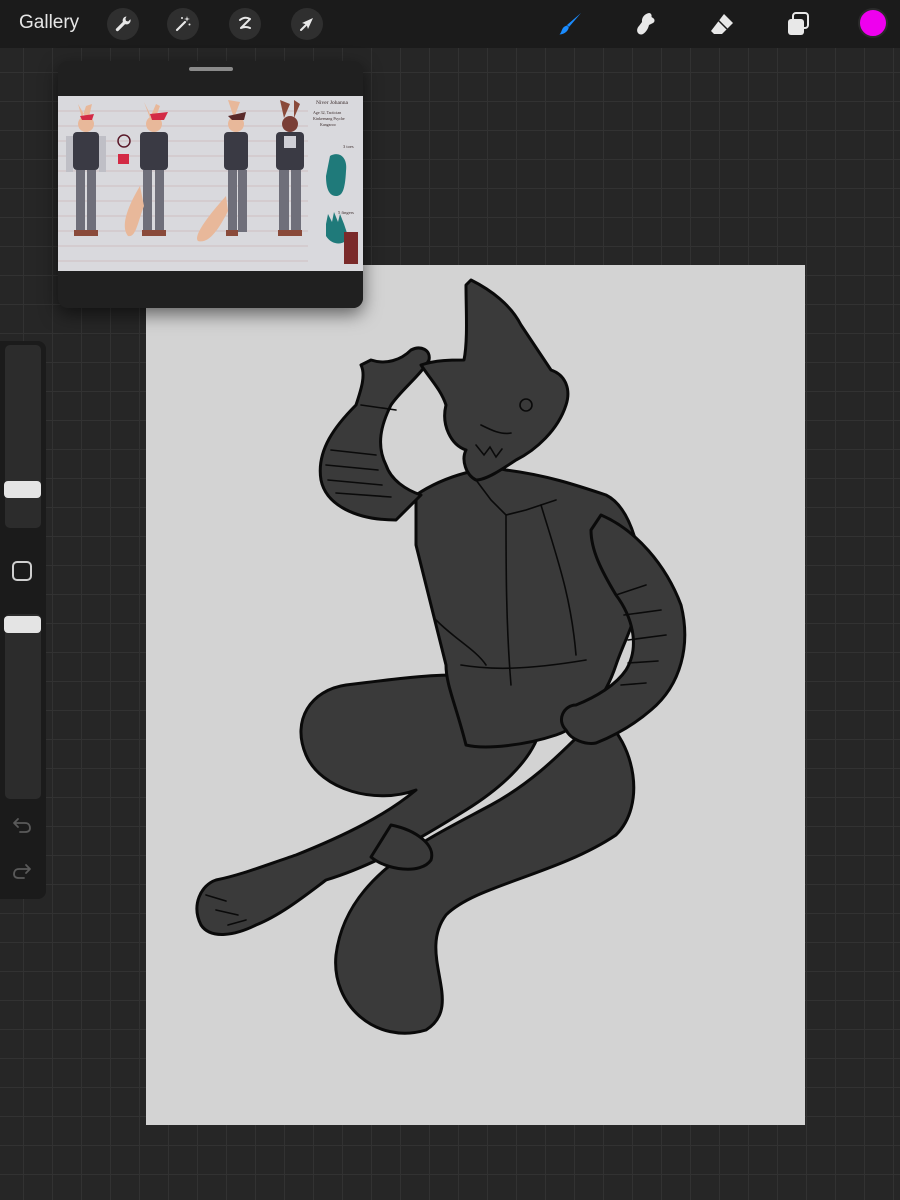  Describe the element at coordinates (348, 146) in the screenshot. I see `ref-toes-text: 3 toes` at that location.